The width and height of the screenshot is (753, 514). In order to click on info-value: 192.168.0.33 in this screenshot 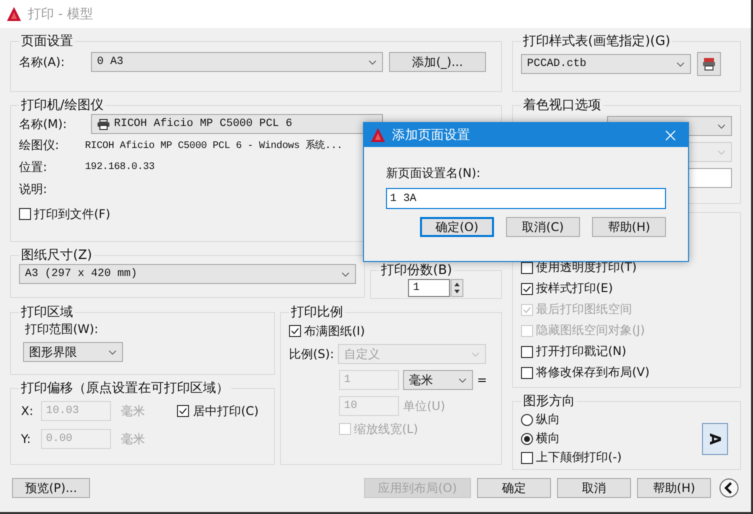, I will do `click(120, 167)`.